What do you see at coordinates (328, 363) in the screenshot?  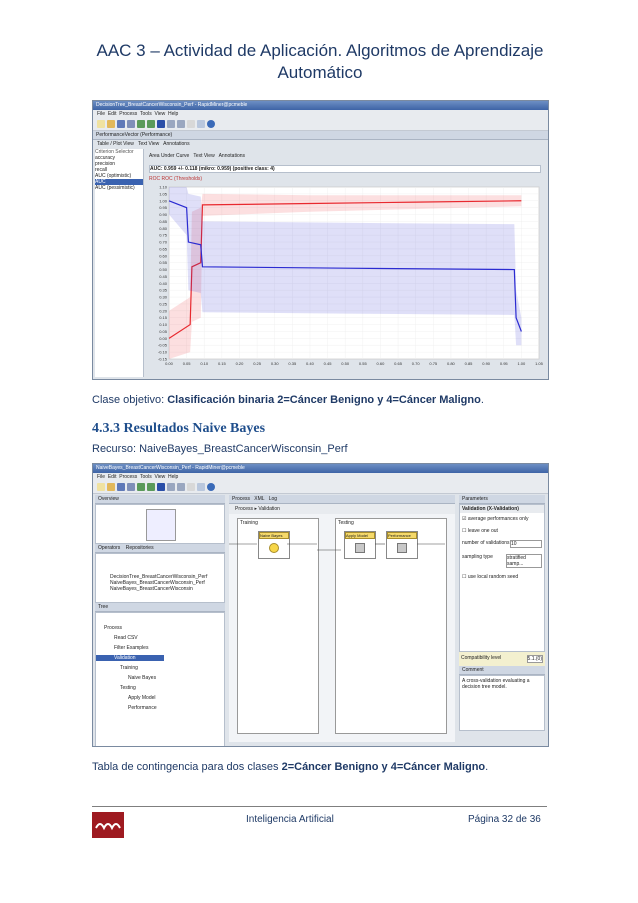 I see `x-tick-label: 0.45` at bounding box center [328, 363].